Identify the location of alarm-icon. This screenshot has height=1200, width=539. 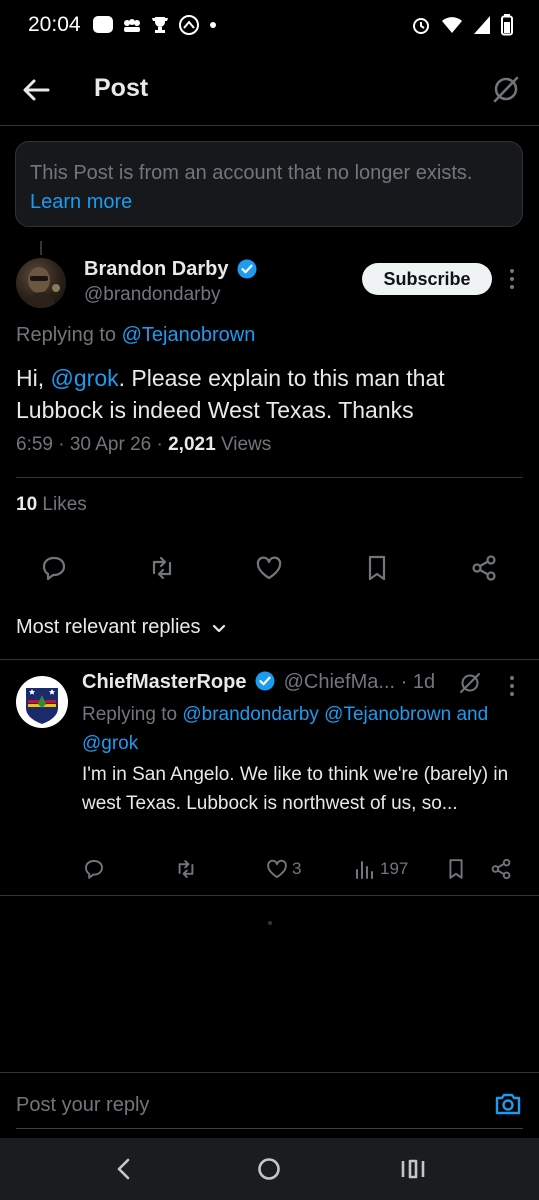
(421, 26).